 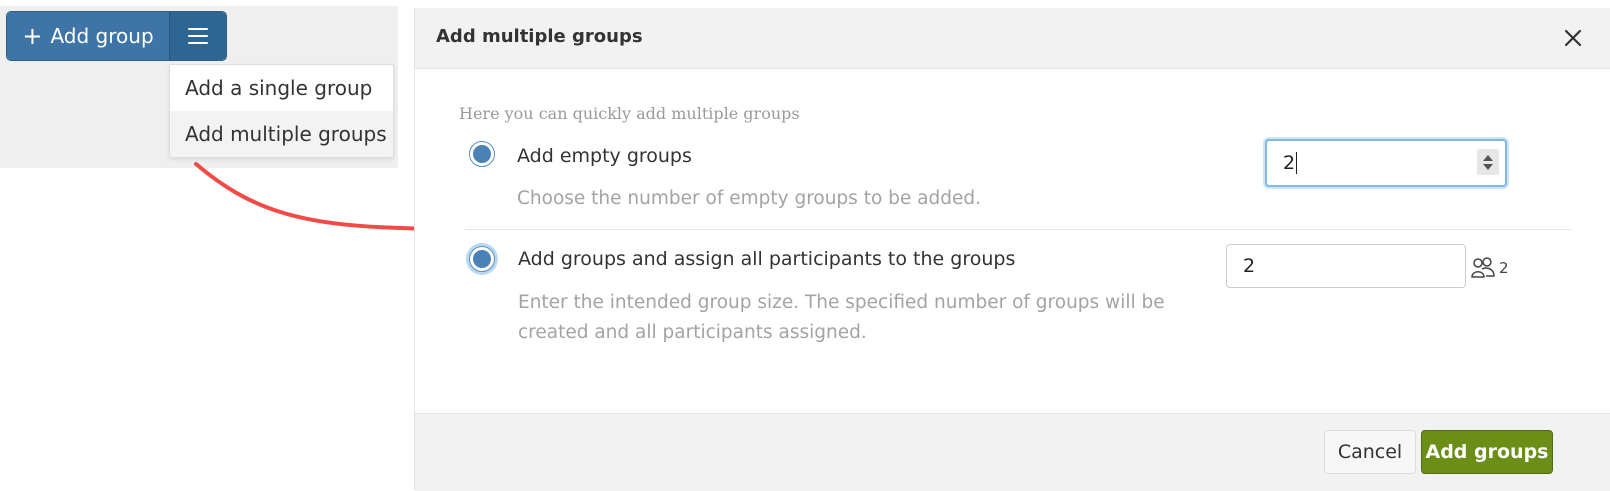 I want to click on dialog-header: Add multiple groups, so click(x=1012, y=38).